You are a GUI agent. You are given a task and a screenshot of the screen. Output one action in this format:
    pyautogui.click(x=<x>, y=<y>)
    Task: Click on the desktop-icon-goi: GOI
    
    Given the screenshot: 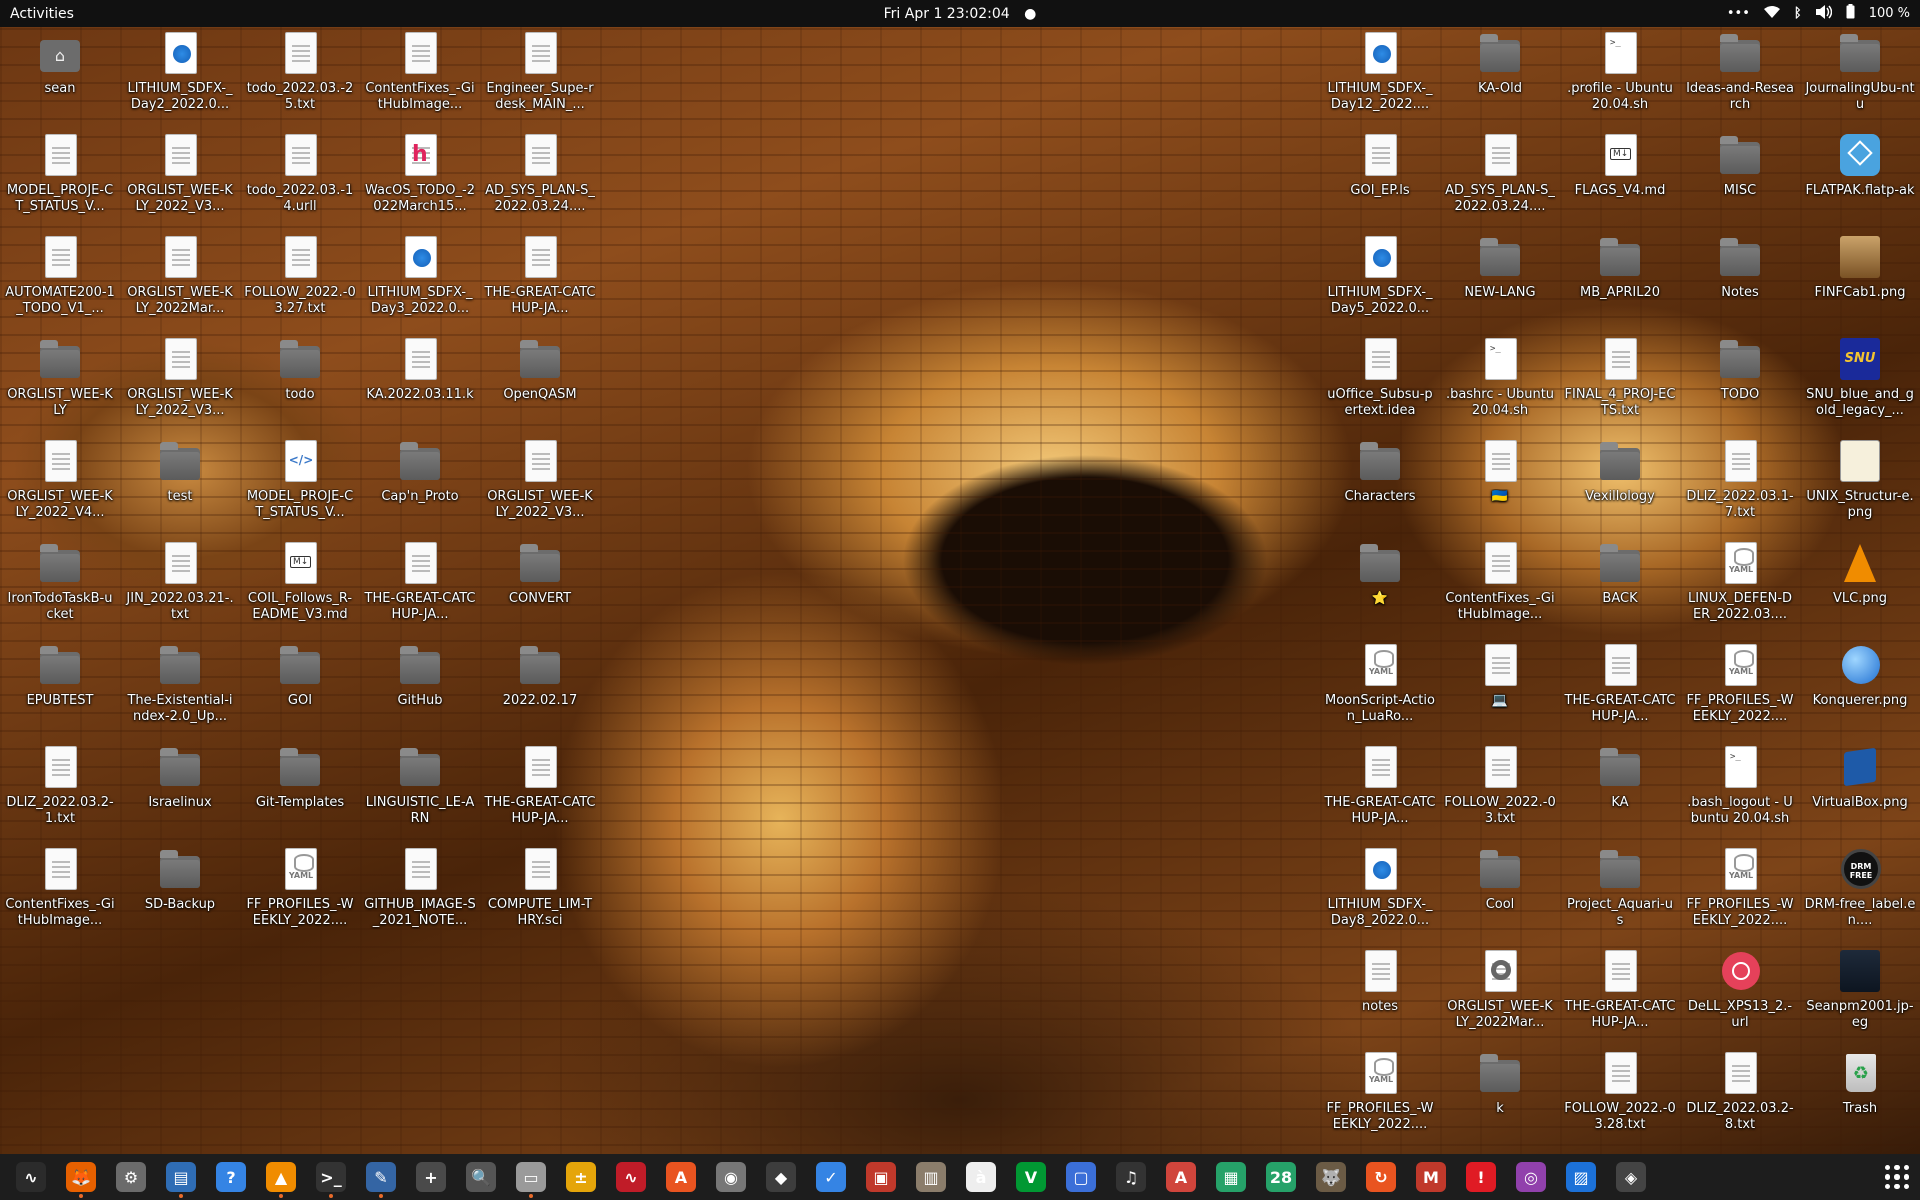 What is the action you would take?
    pyautogui.click(x=300, y=692)
    